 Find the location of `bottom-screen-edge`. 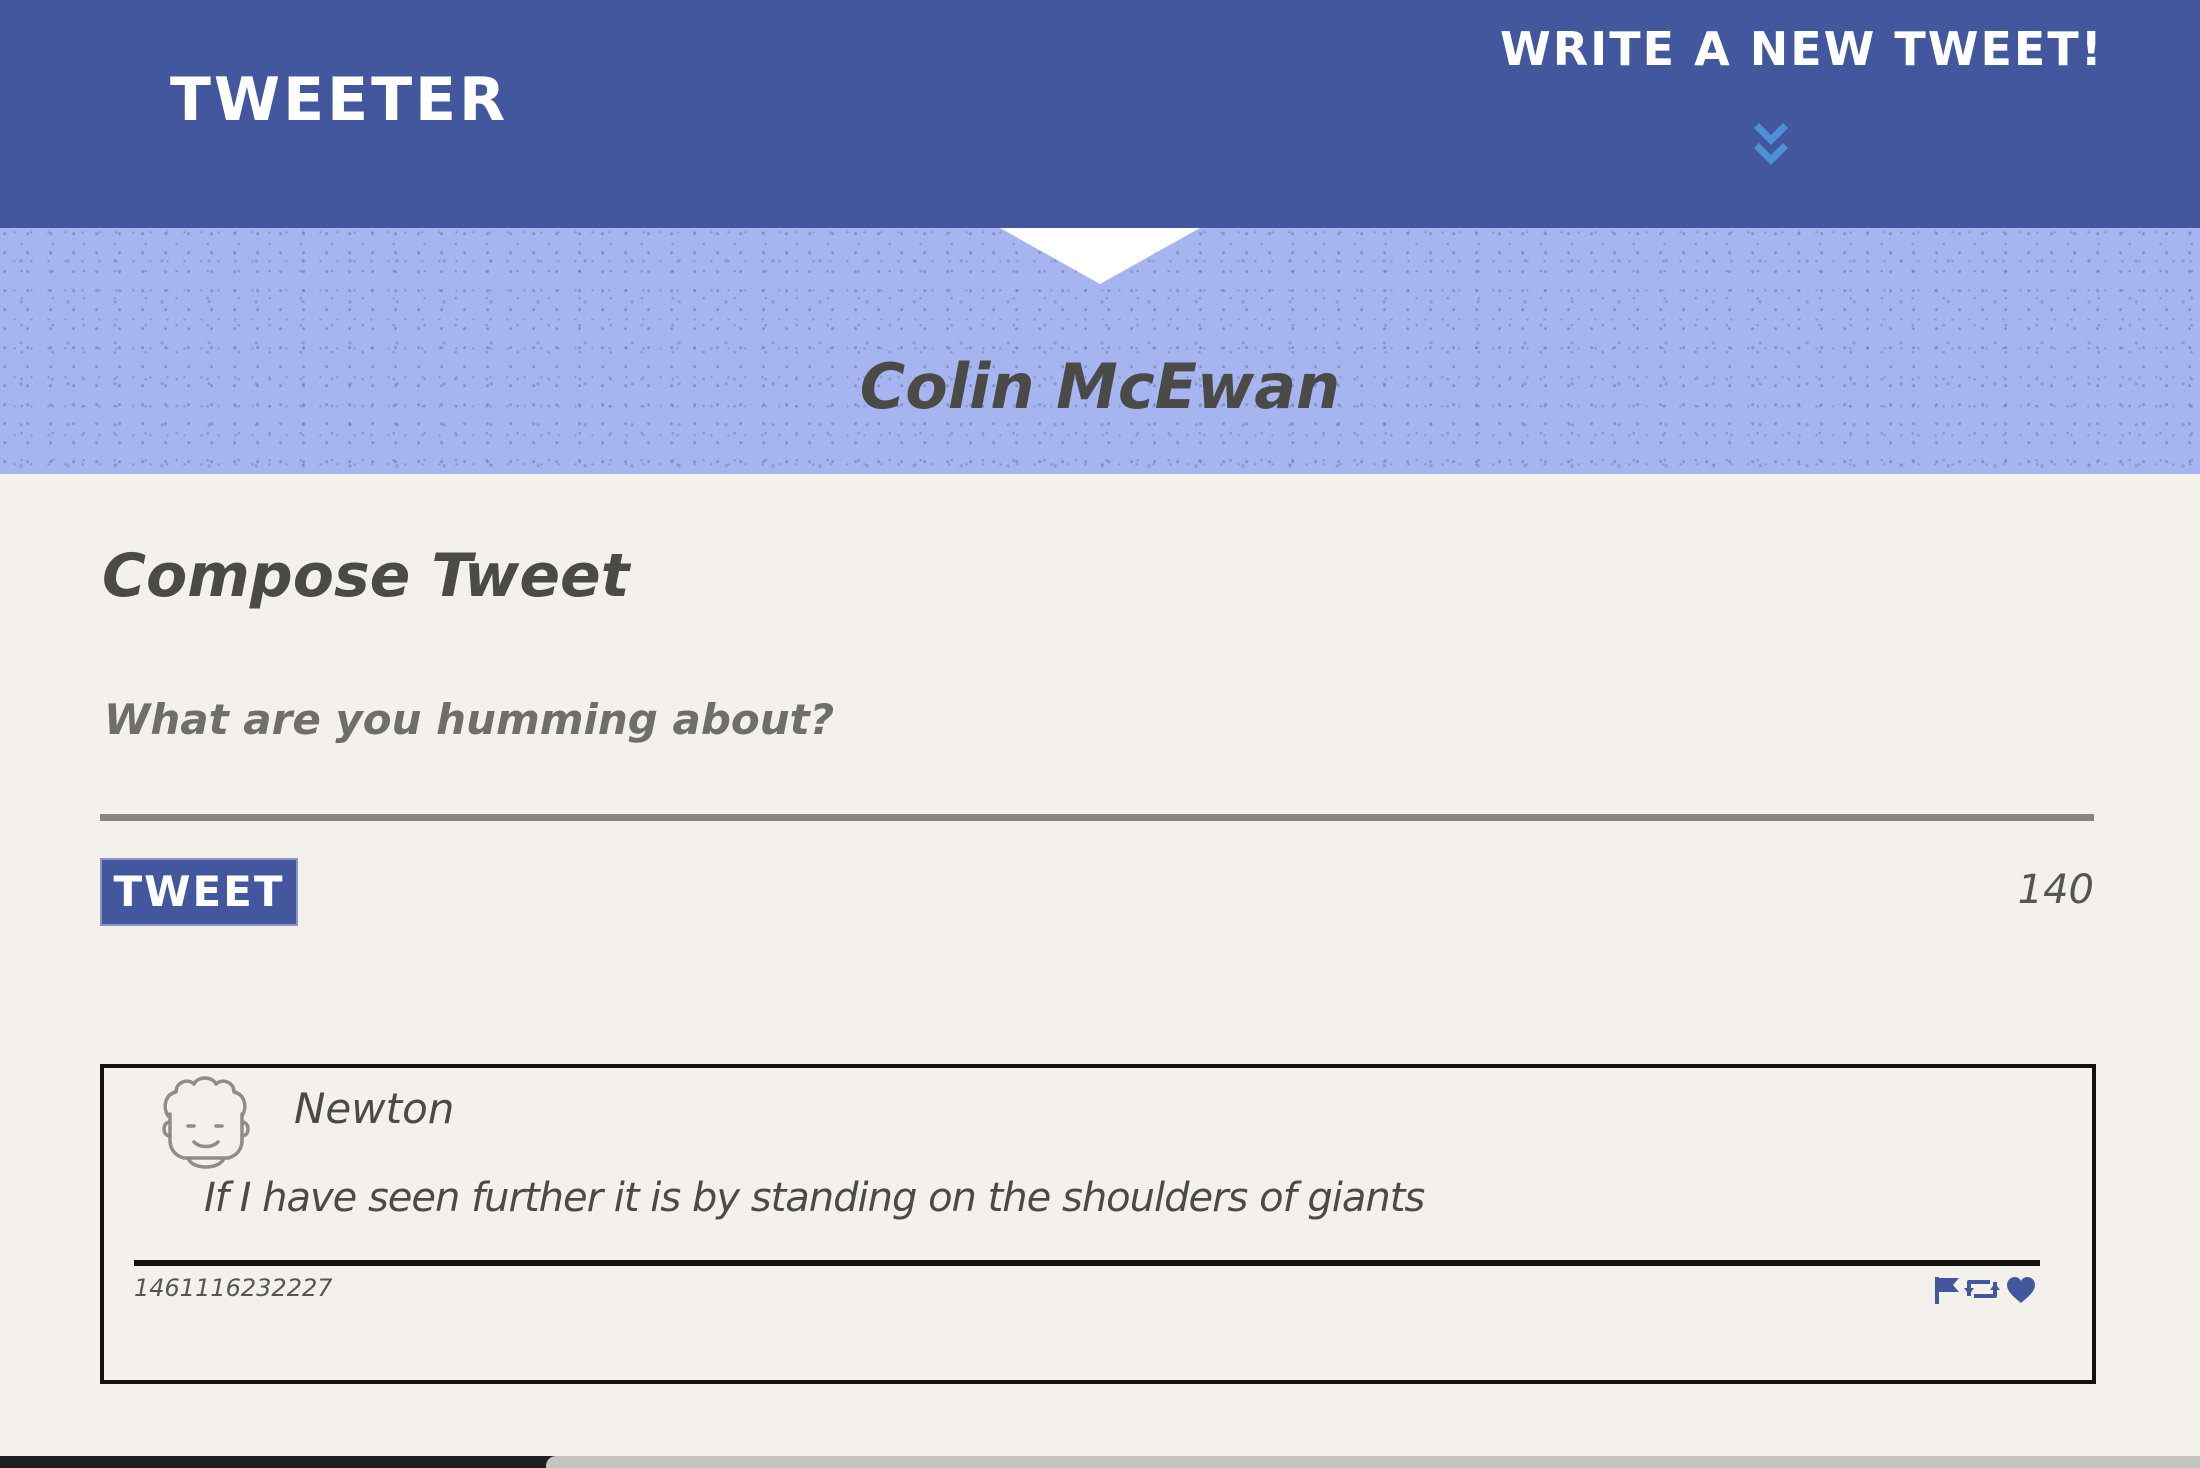

bottom-screen-edge is located at coordinates (1100, 1462).